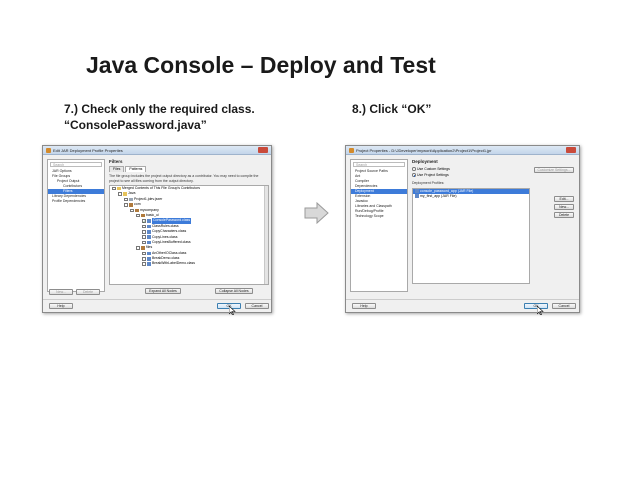 The image size is (638, 493). Describe the element at coordinates (425, 161) in the screenshot. I see `section-title: Deployment` at that location.